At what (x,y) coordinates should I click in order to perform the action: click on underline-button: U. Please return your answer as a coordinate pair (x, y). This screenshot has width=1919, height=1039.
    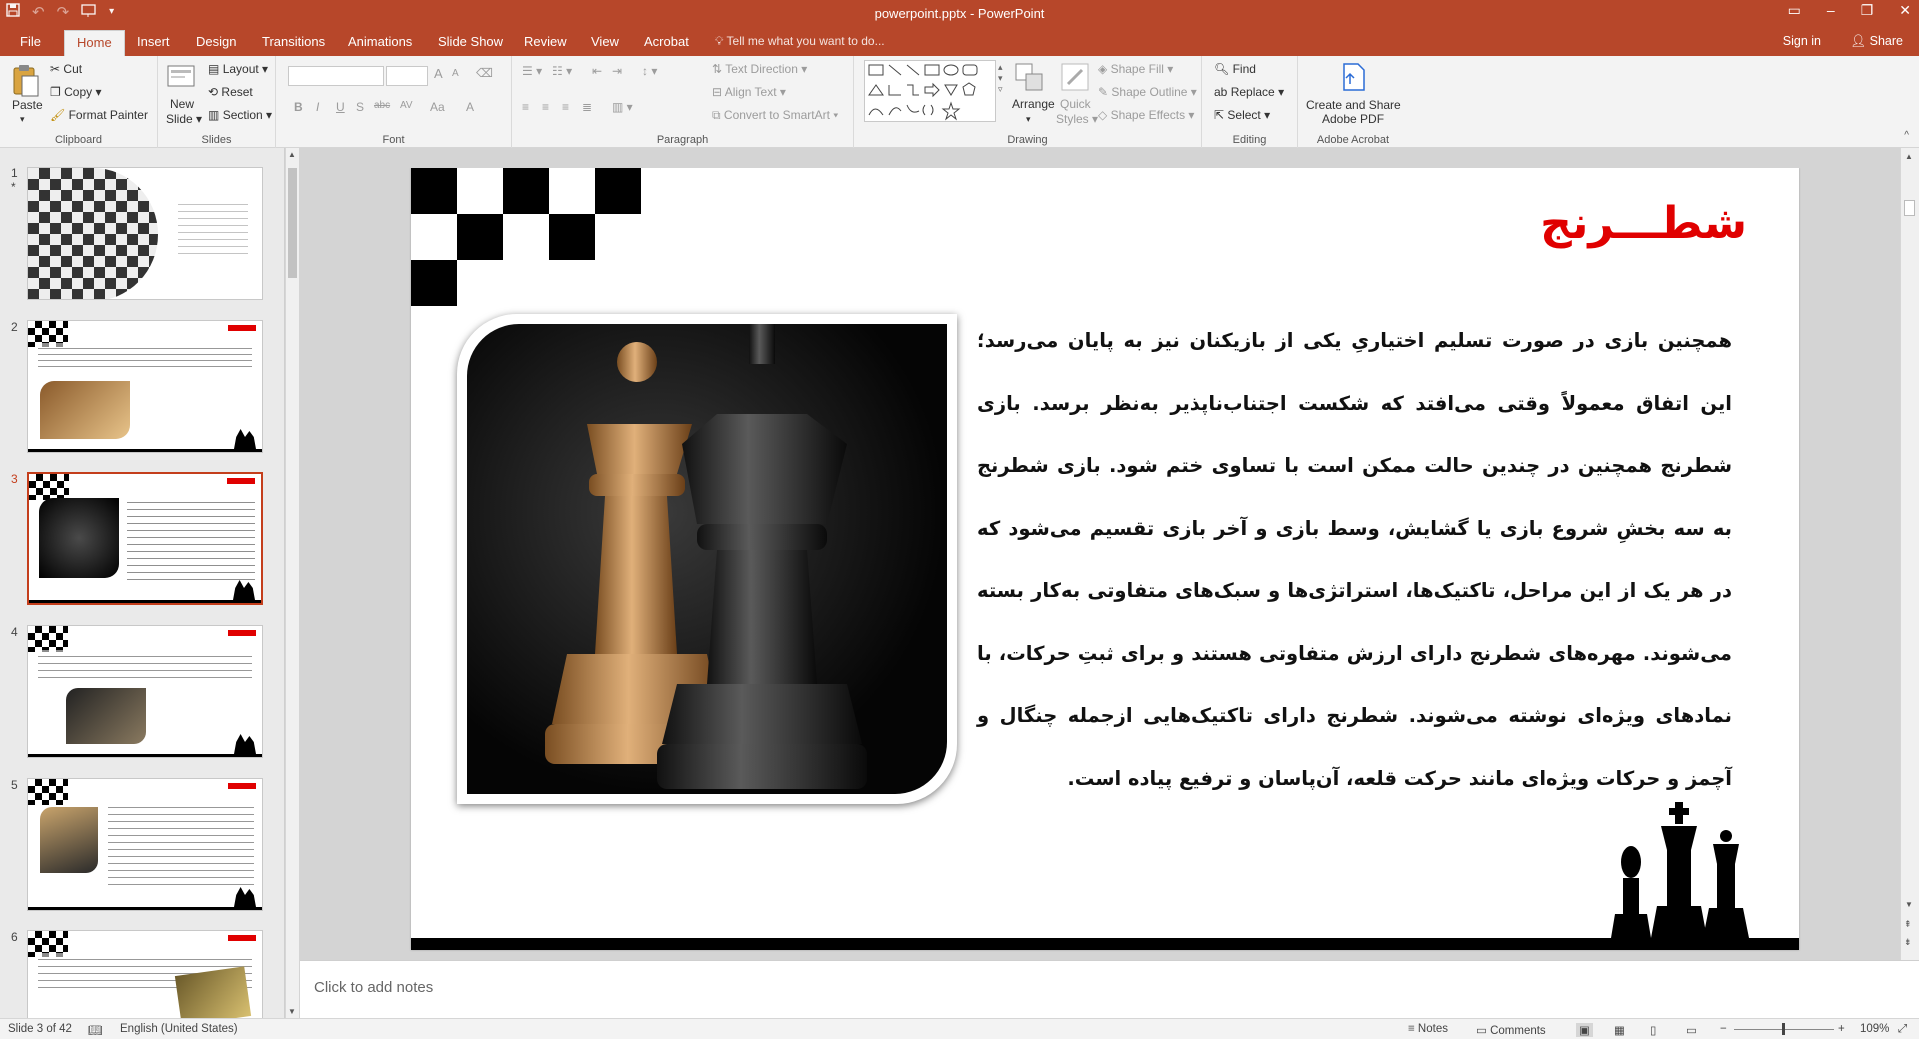
    Looking at the image, I should click on (340, 107).